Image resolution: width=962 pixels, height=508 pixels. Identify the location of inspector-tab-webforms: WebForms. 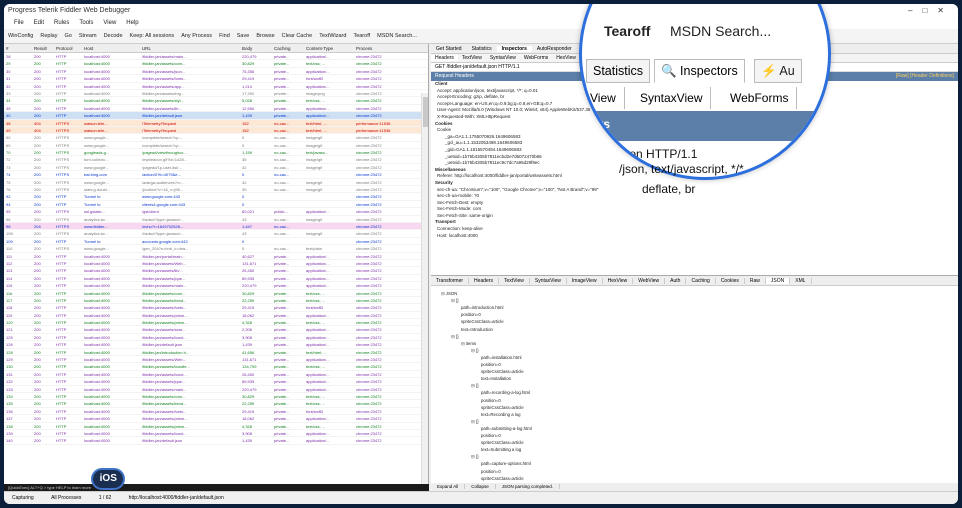
(536, 58).